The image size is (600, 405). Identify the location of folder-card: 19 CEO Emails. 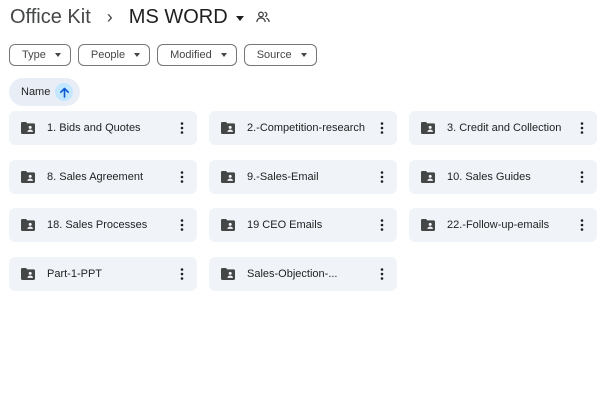
(303, 225).